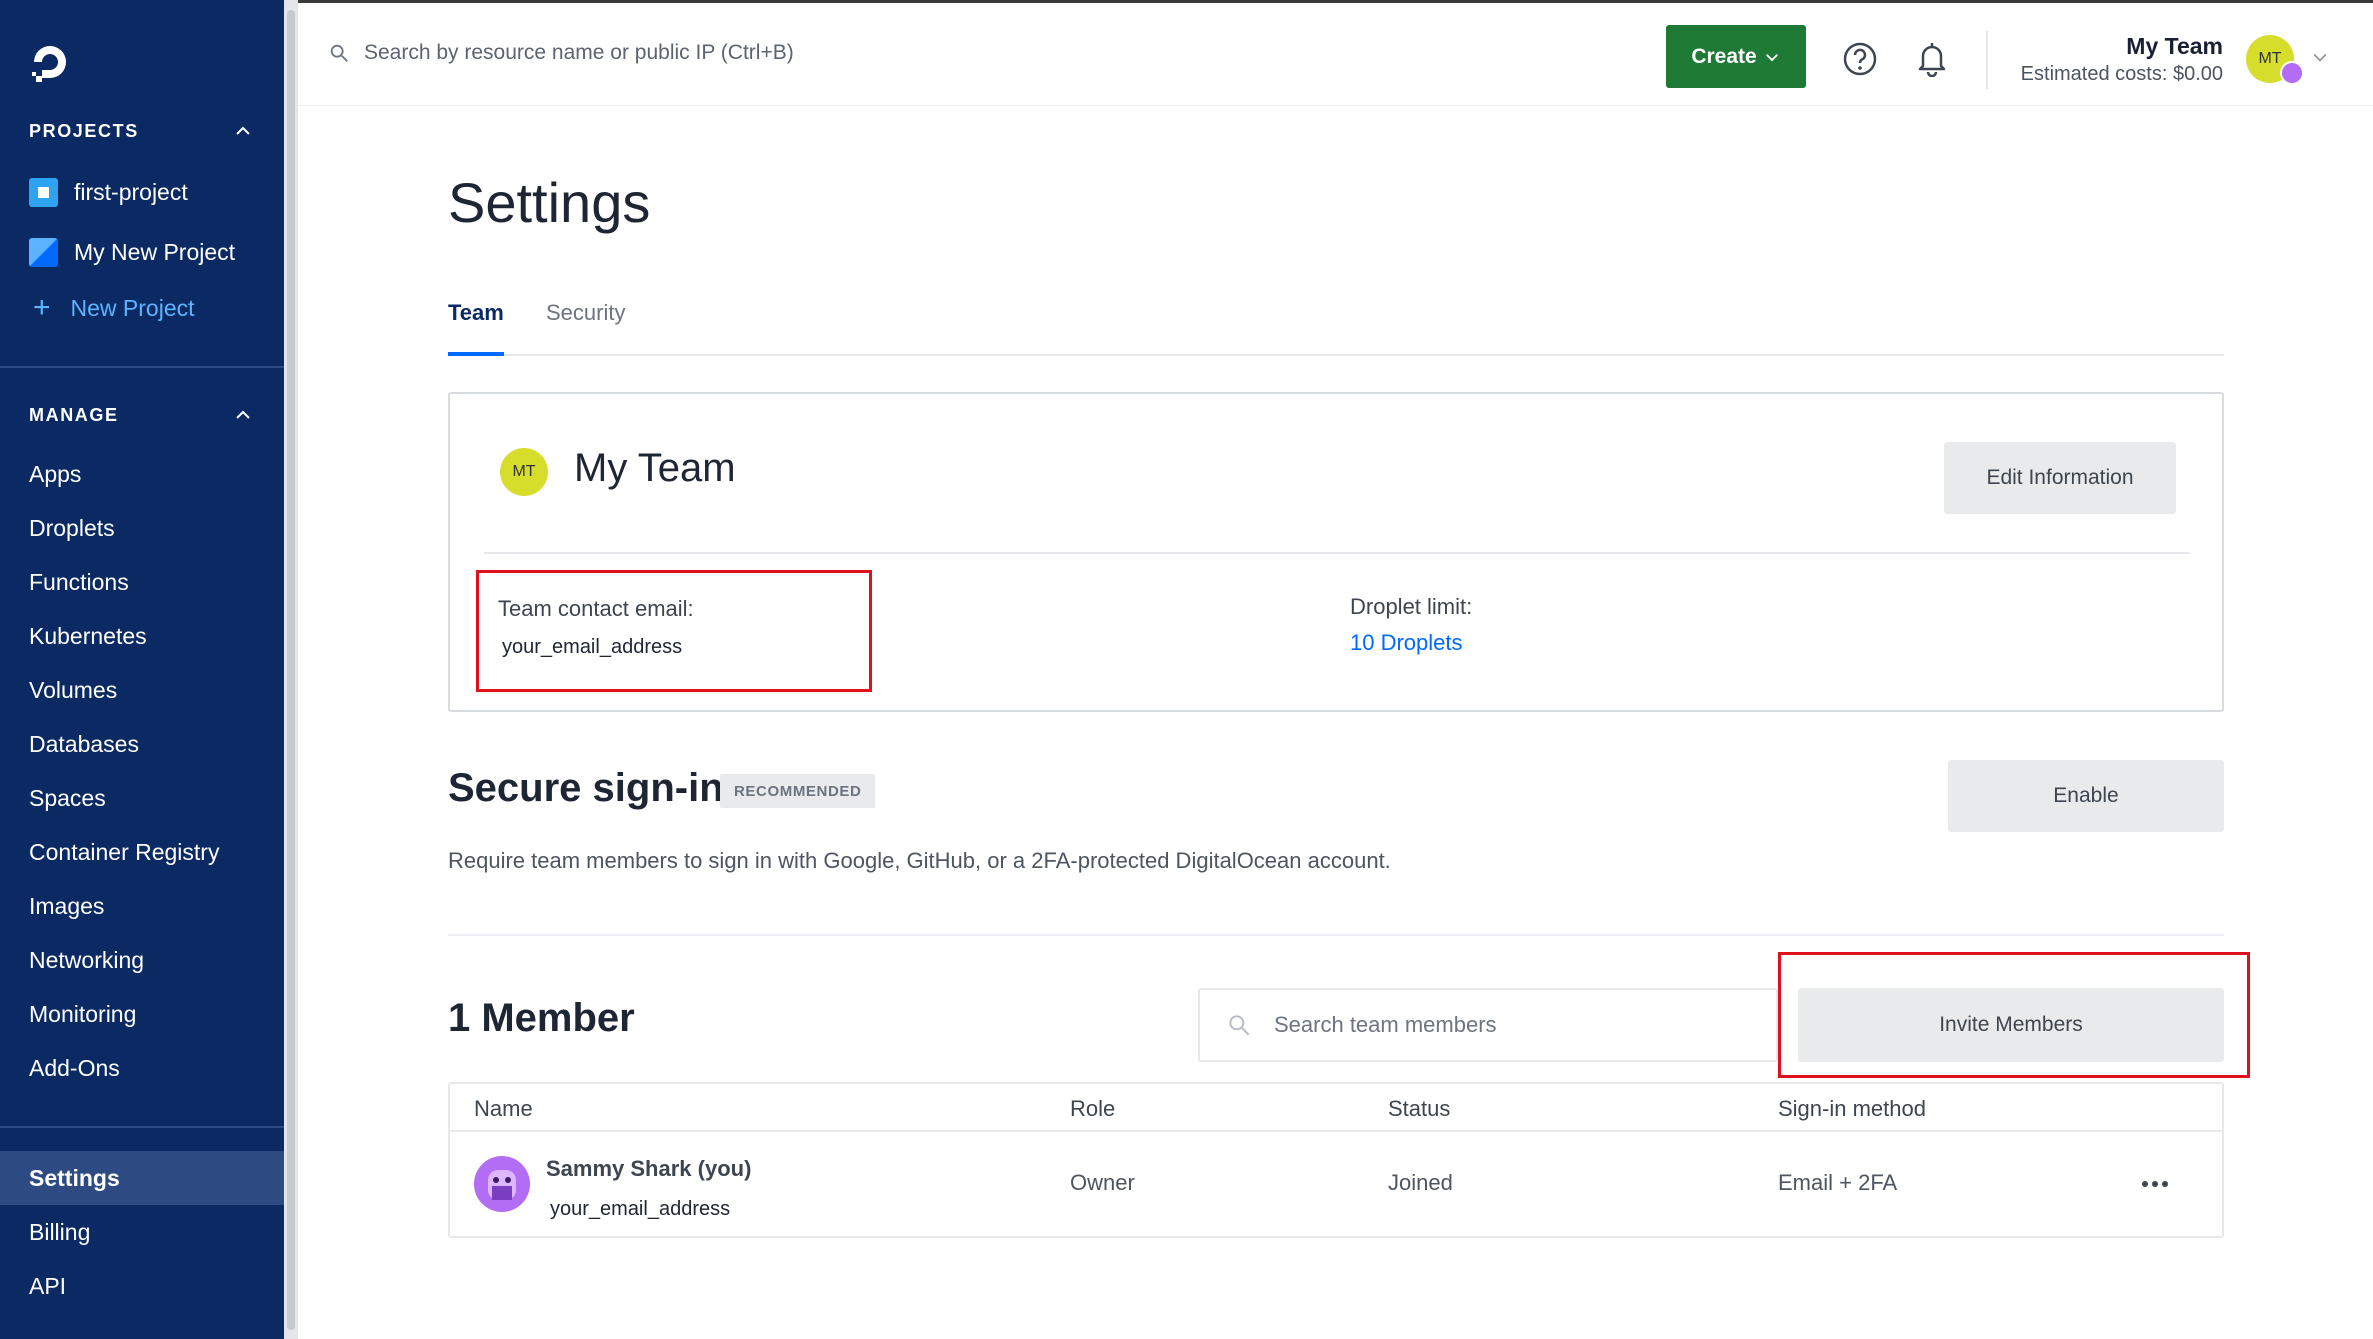  Describe the element at coordinates (1852, 1109) in the screenshot. I see `column-header-signin: Sign-in method` at that location.